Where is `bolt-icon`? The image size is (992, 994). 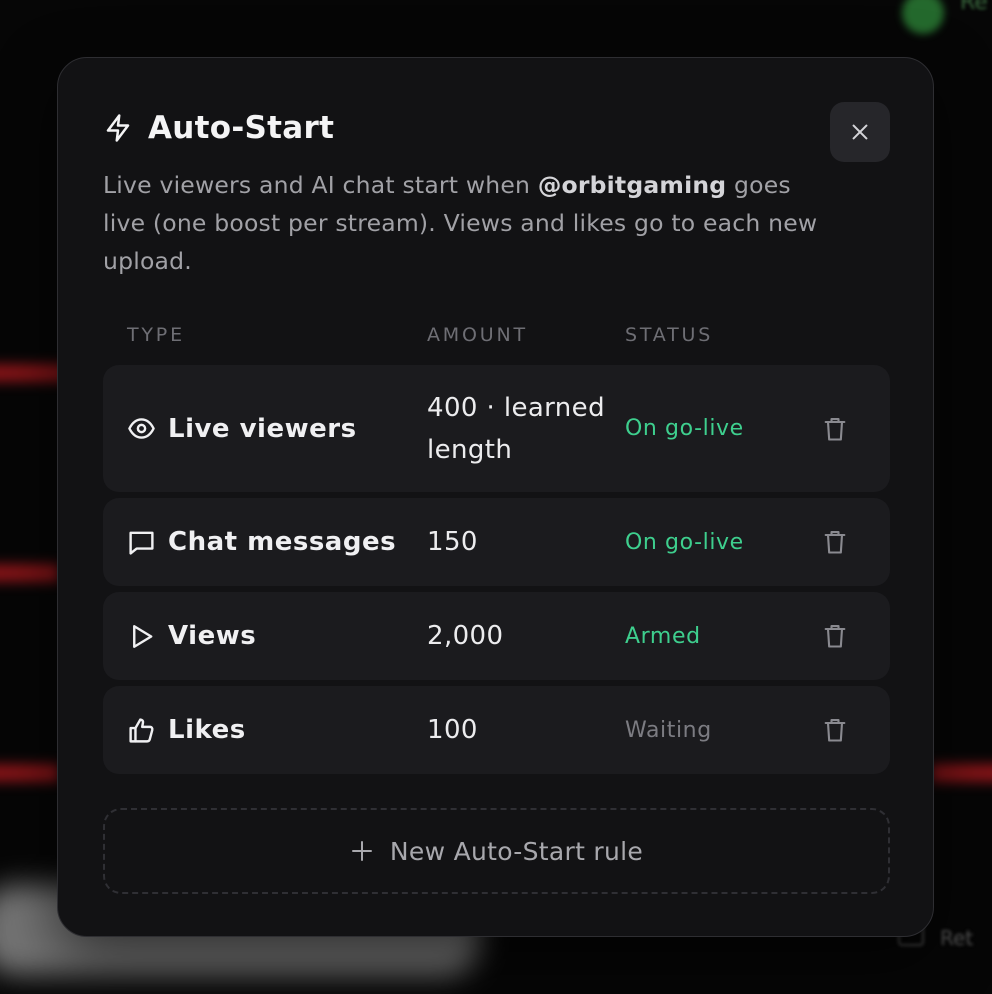
bolt-icon is located at coordinates (118, 128).